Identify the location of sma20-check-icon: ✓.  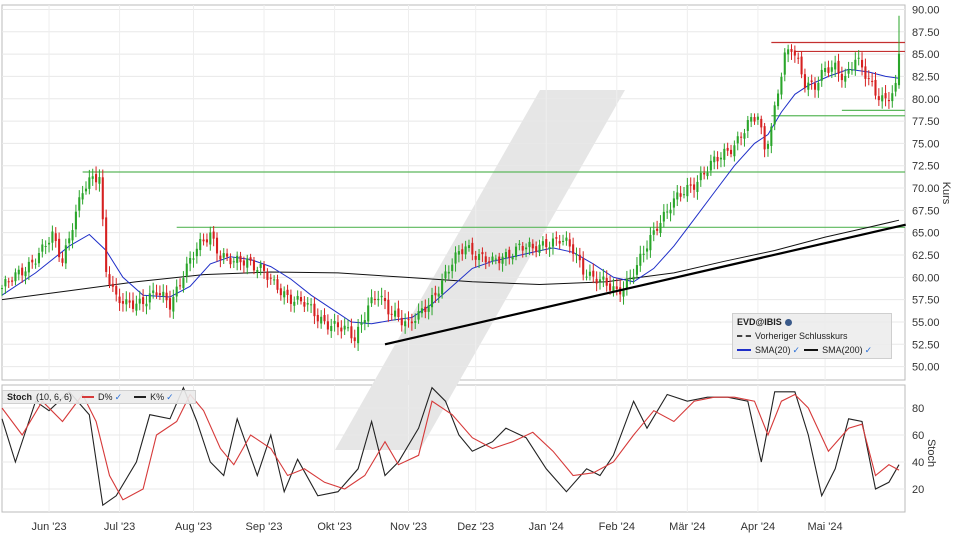
(797, 350).